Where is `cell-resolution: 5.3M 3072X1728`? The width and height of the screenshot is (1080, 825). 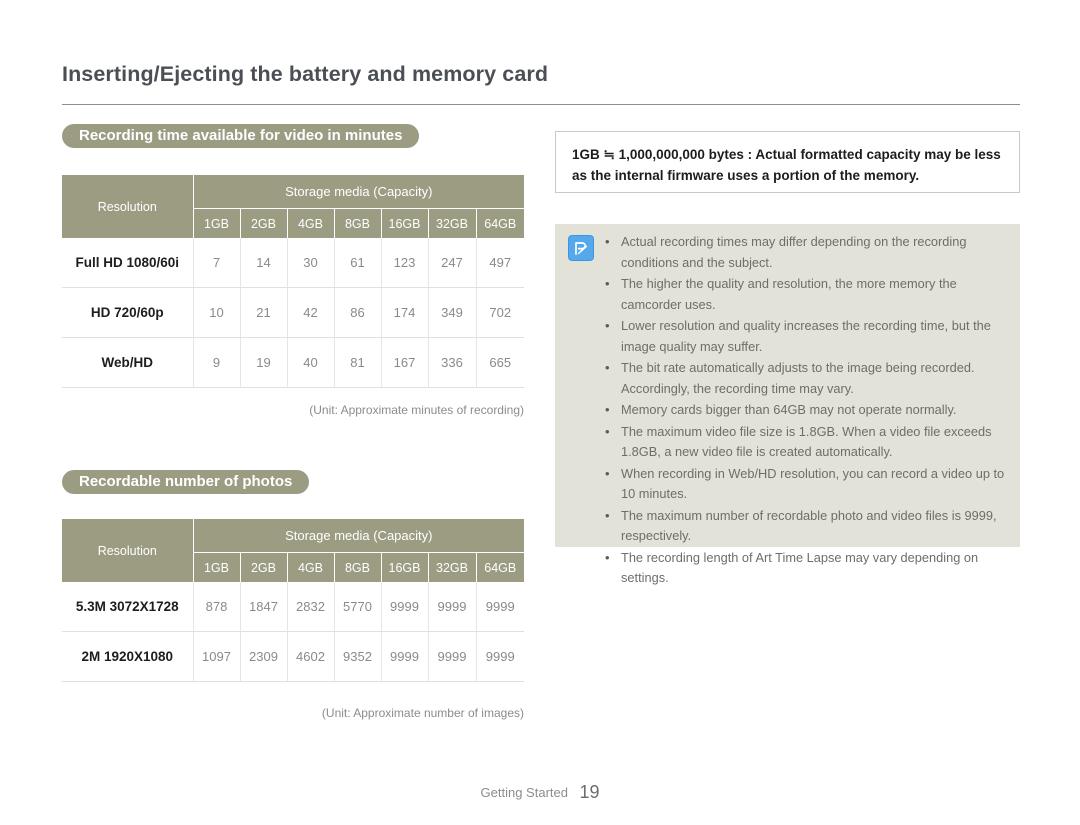
cell-resolution: 5.3M 3072X1728 is located at coordinates (128, 607).